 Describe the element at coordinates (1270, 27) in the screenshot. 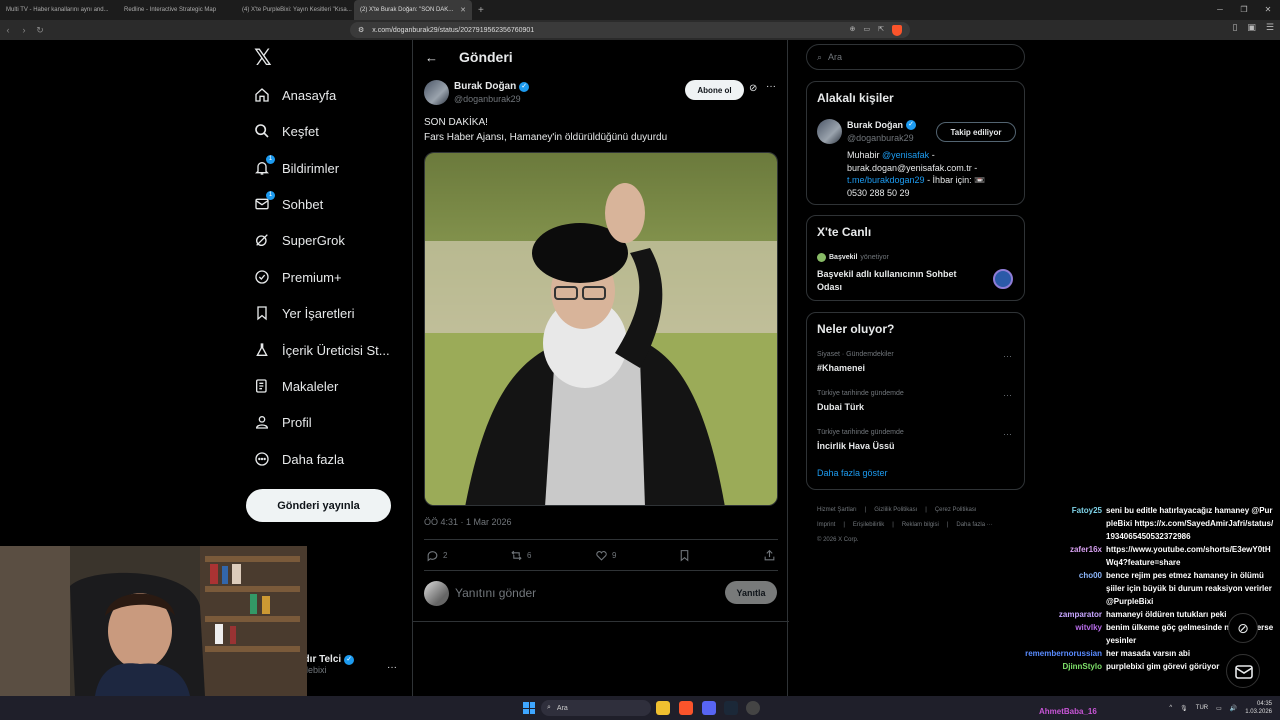

I see `menu-icon: ☰` at that location.